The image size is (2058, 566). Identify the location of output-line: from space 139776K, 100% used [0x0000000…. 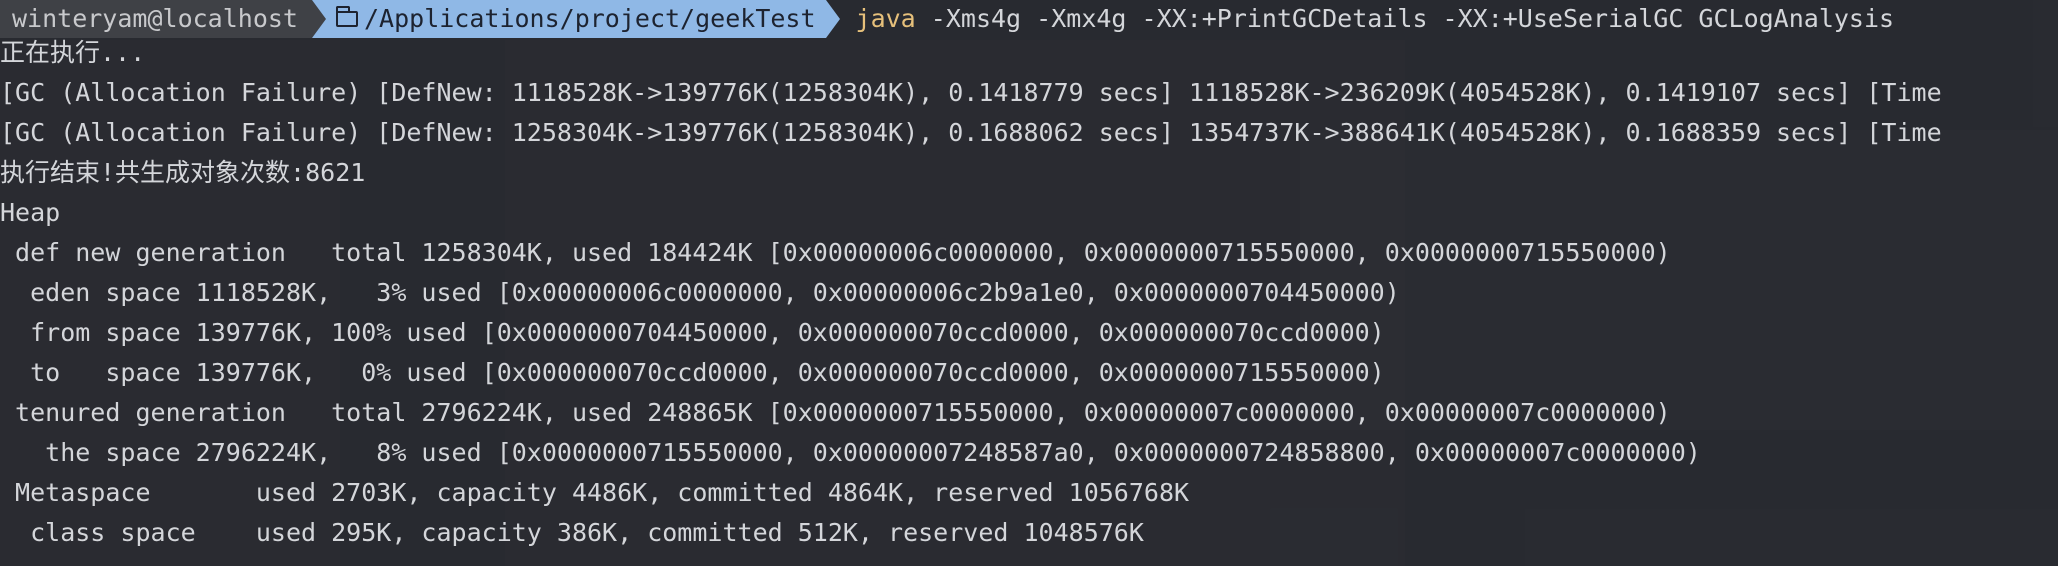
(692, 332).